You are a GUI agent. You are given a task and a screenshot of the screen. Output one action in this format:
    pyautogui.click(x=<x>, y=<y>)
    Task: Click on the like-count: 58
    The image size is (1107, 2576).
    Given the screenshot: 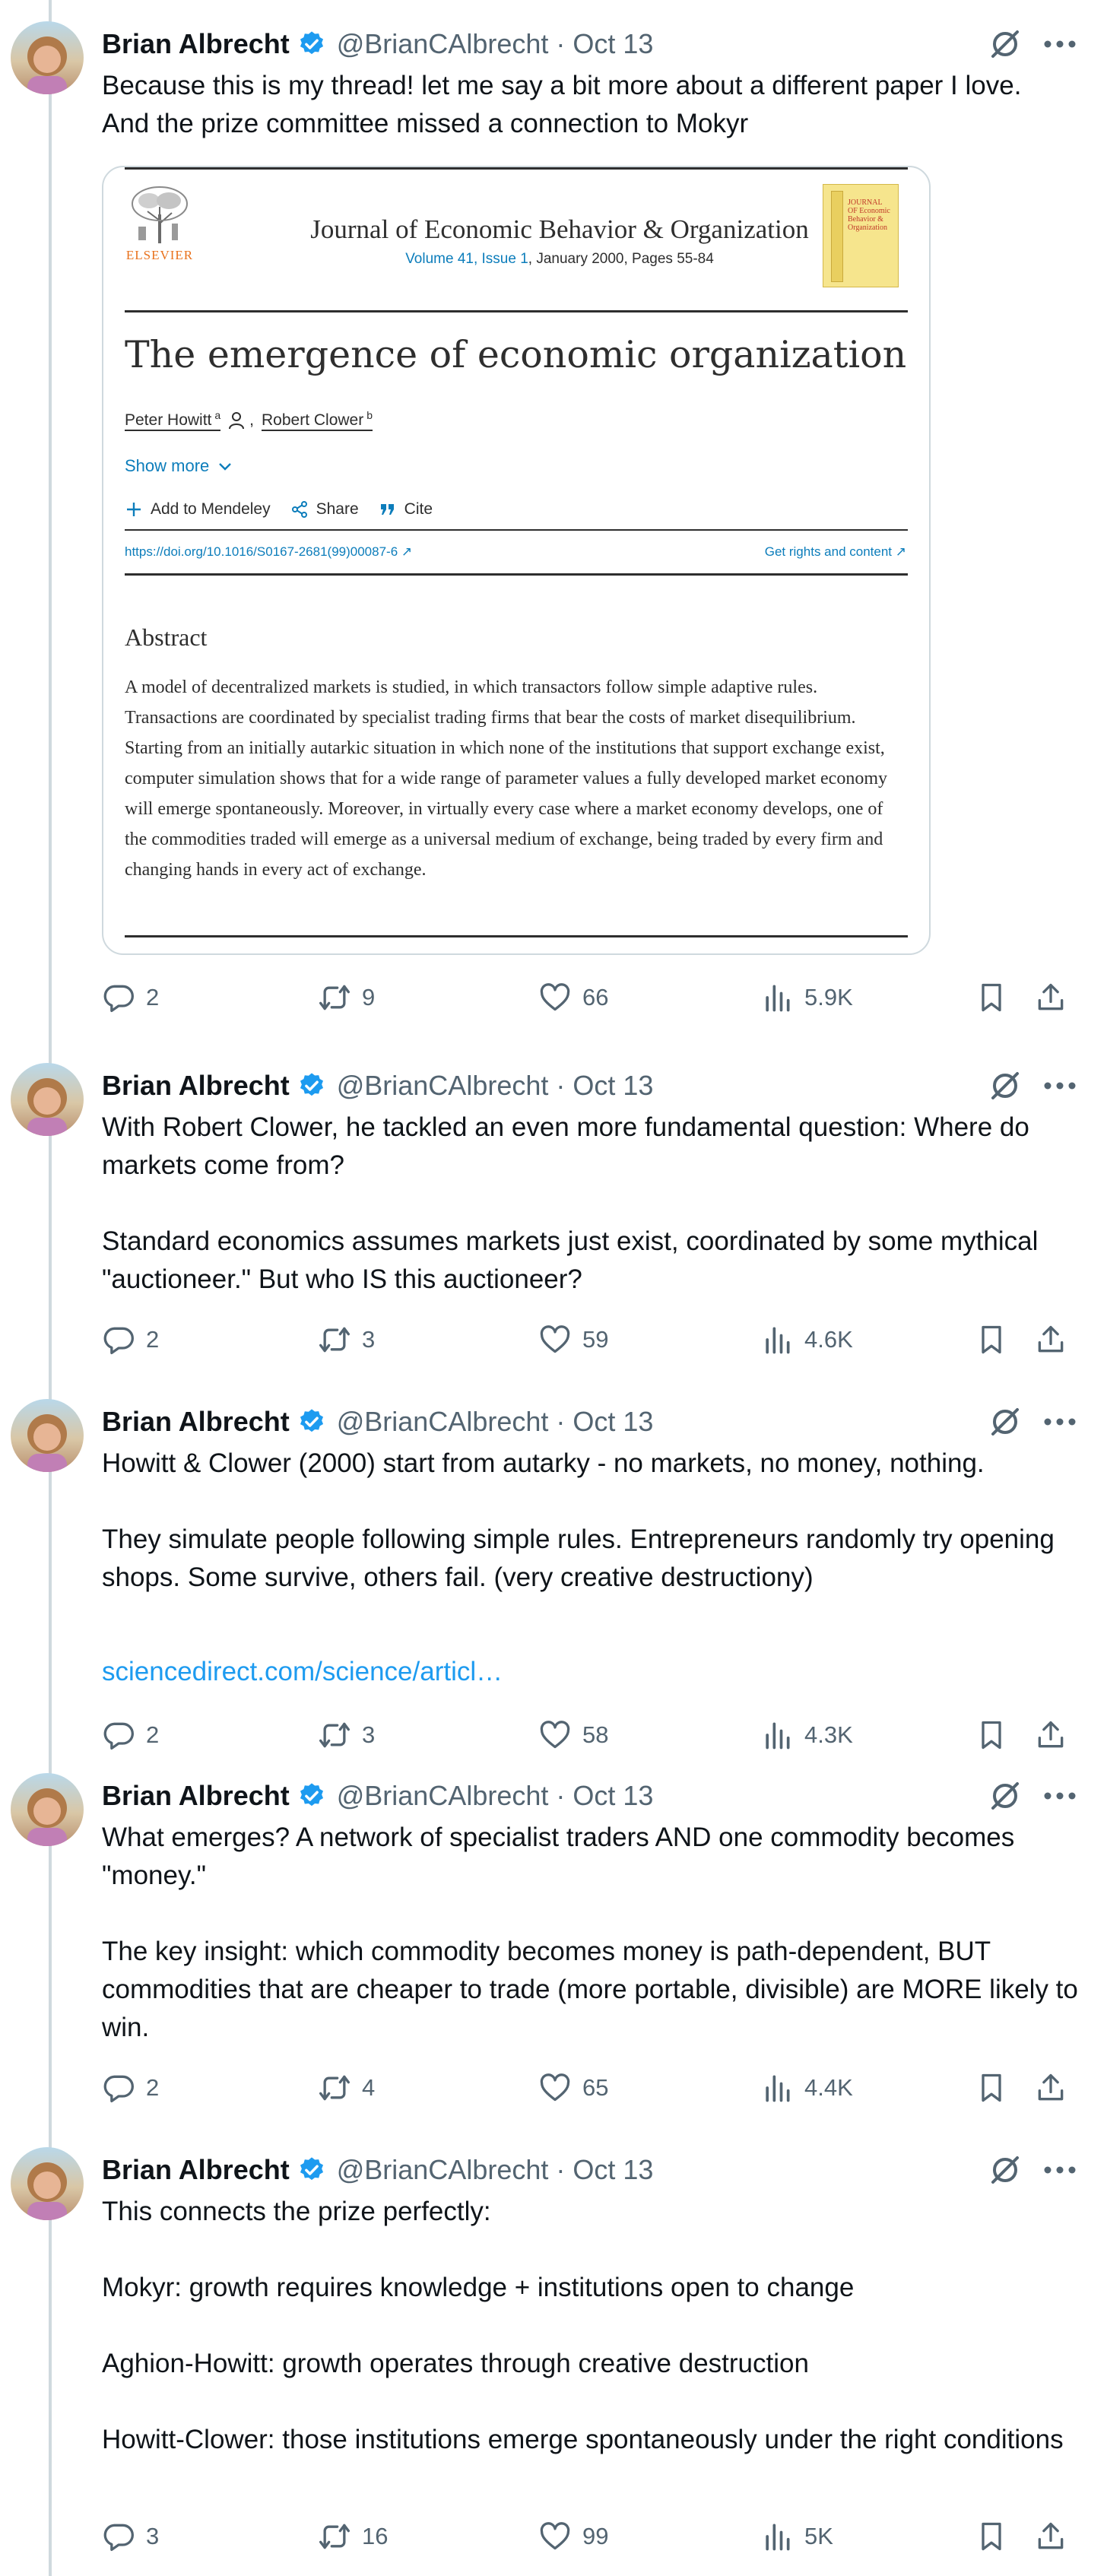 What is the action you would take?
    pyautogui.click(x=595, y=1735)
    